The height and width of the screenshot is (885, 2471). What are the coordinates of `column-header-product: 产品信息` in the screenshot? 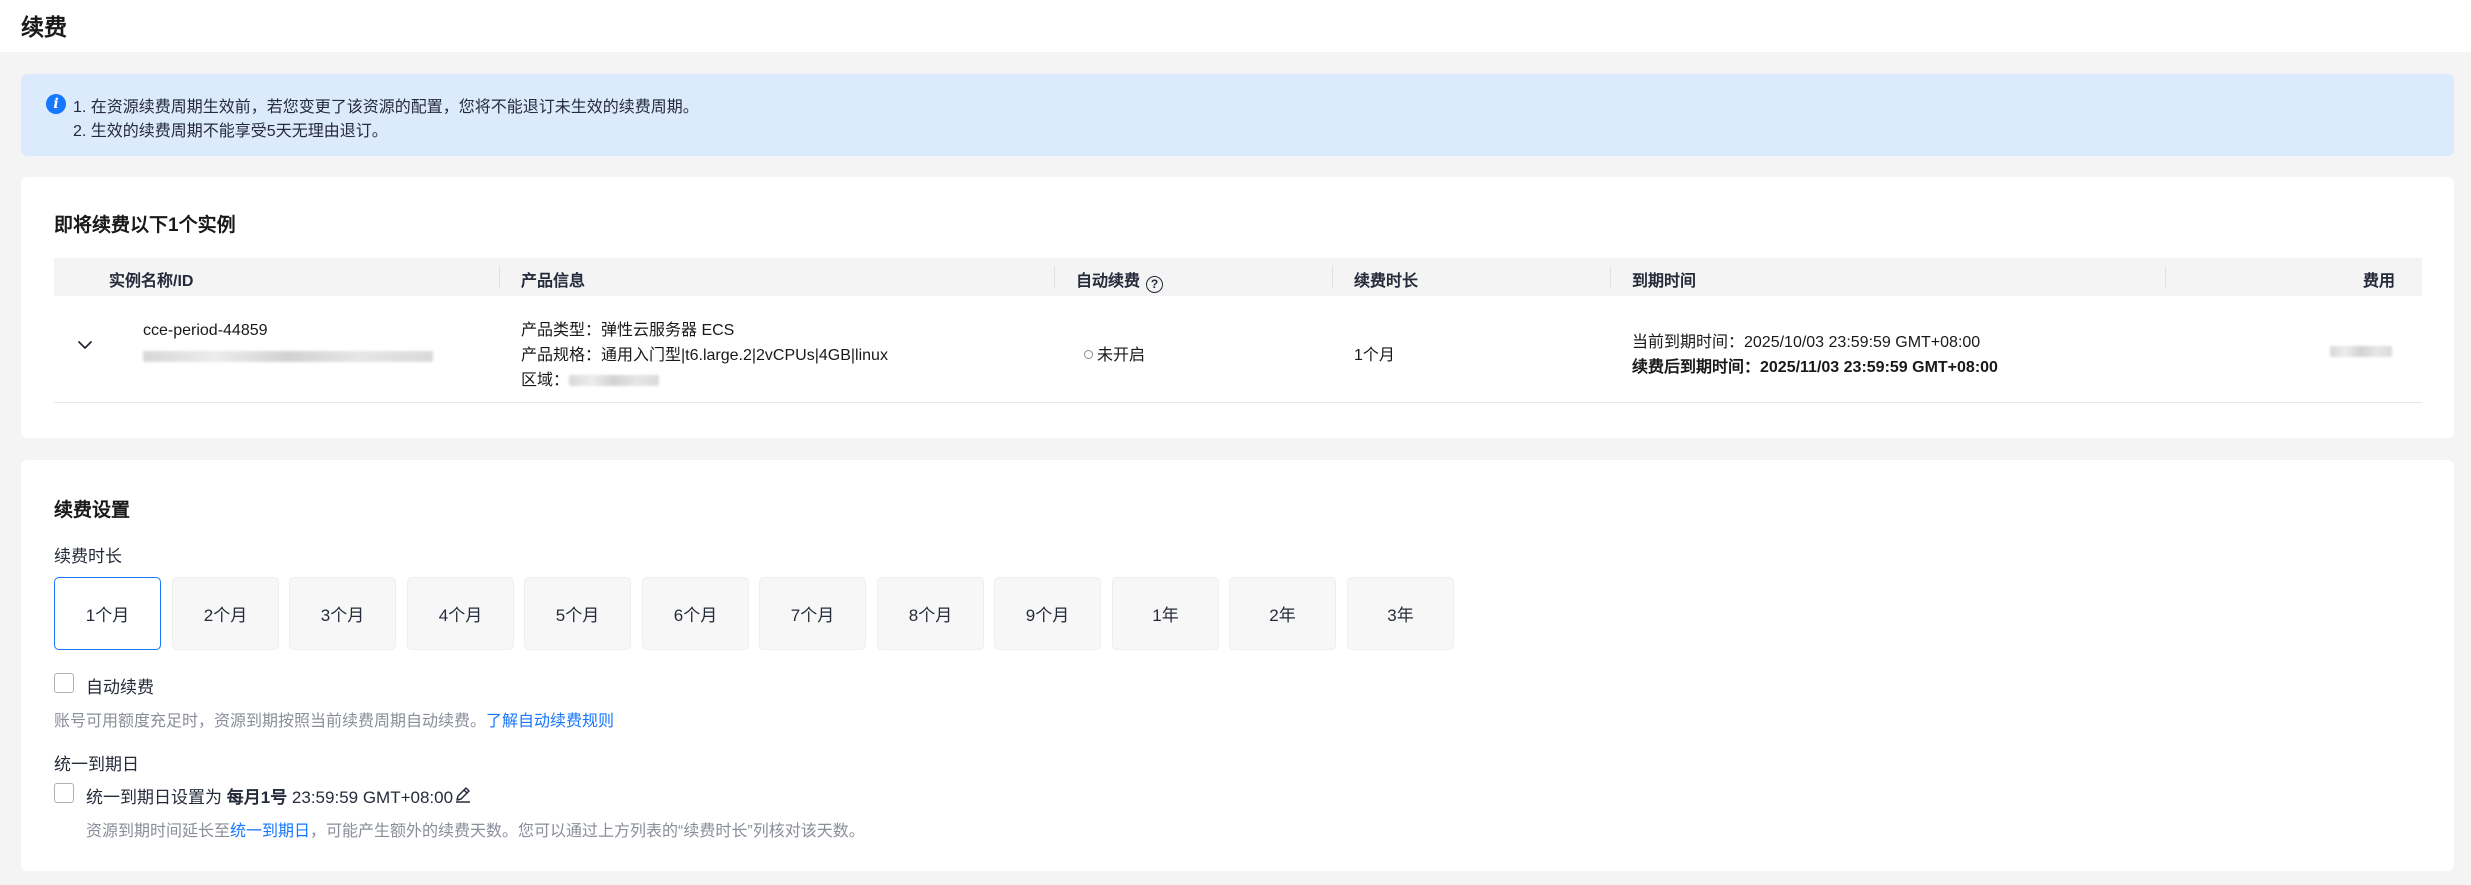 It's located at (553, 281).